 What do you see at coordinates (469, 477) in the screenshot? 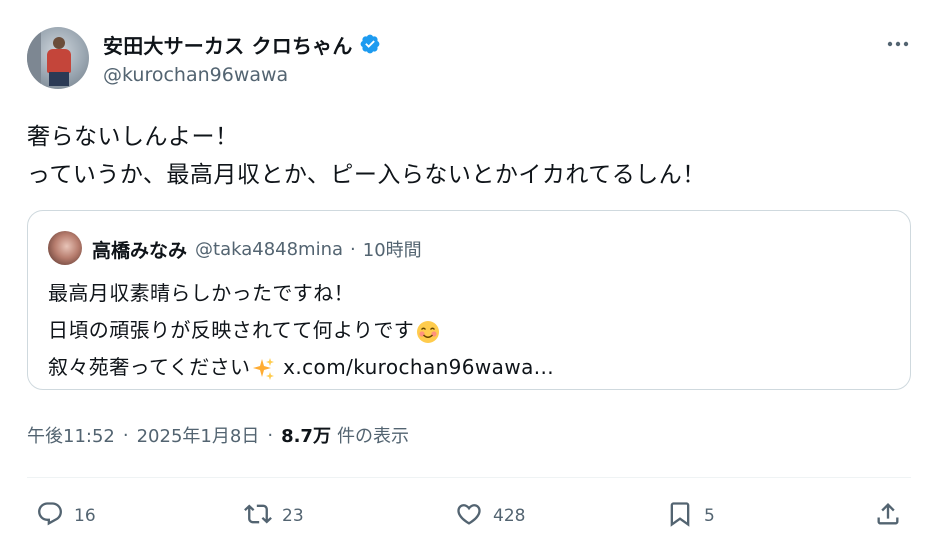
I see `divider` at bounding box center [469, 477].